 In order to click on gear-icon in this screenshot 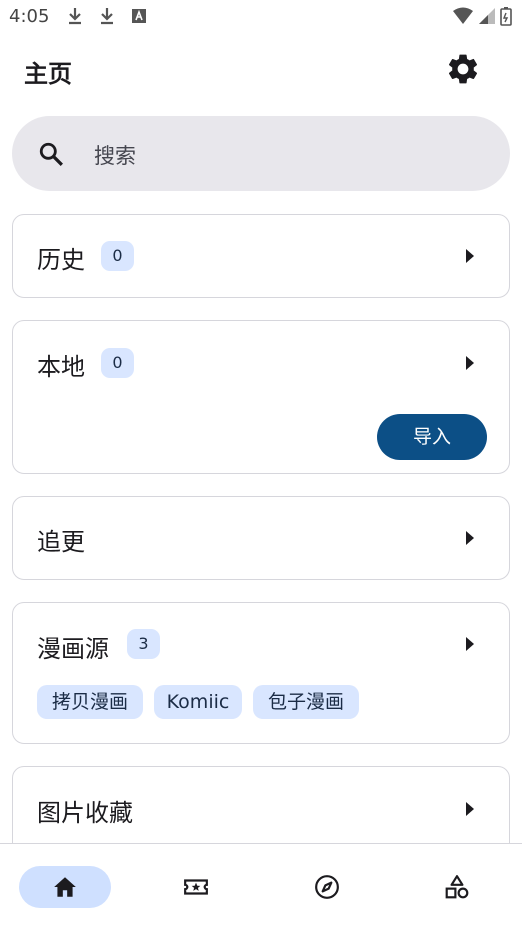, I will do `click(463, 69)`.